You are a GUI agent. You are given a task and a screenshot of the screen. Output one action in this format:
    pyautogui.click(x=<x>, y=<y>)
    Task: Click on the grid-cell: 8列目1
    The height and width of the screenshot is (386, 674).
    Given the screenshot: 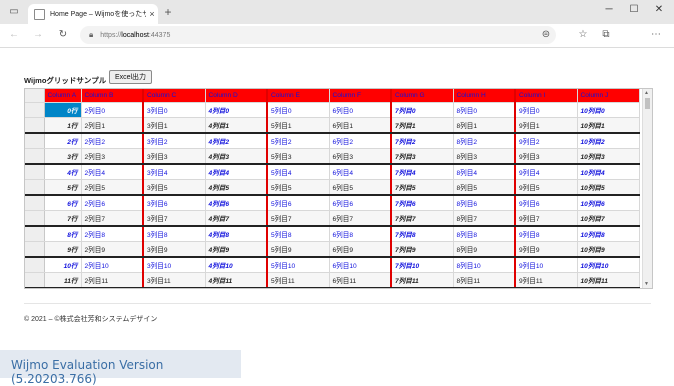 What is the action you would take?
    pyautogui.click(x=484, y=125)
    